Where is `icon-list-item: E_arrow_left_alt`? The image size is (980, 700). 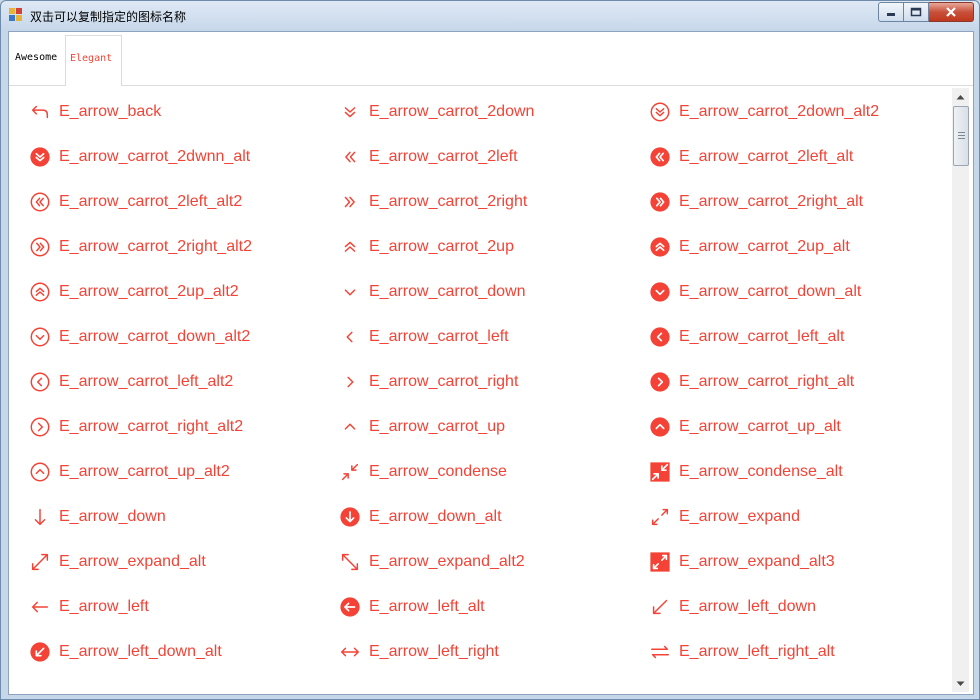
icon-list-item: E_arrow_left_alt is located at coordinates (412, 607).